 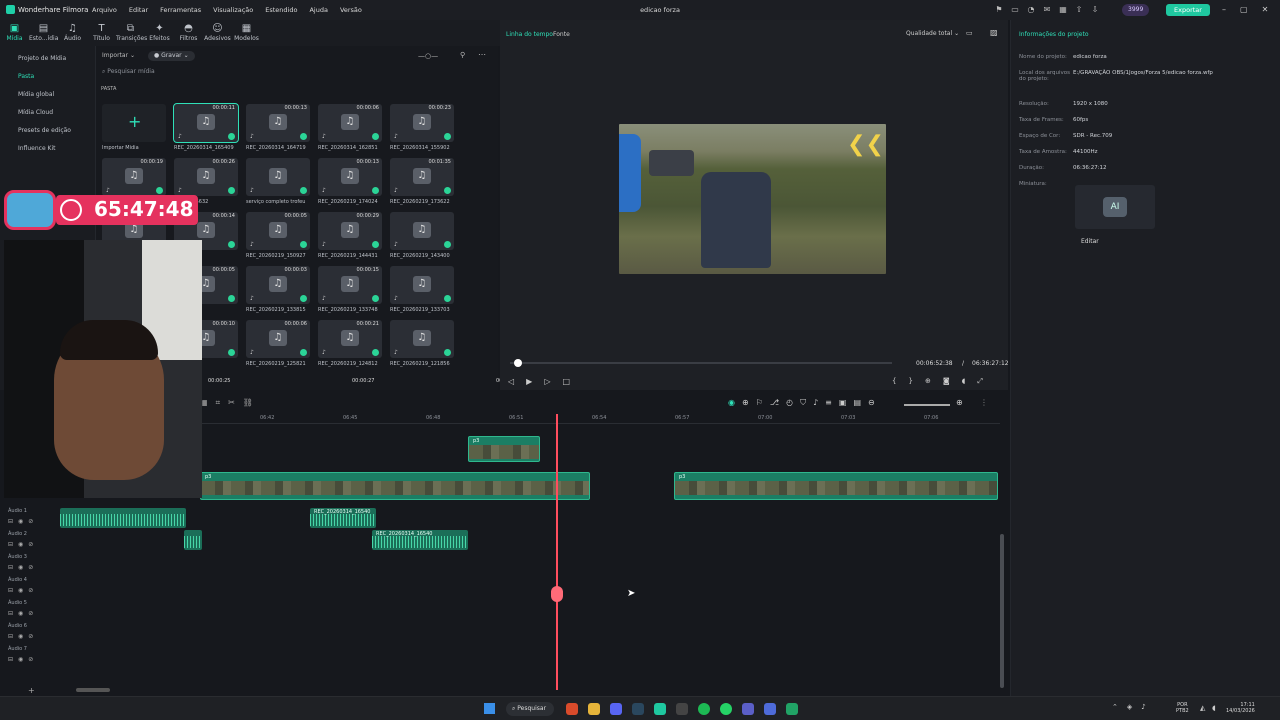 What do you see at coordinates (1079, 10) in the screenshot?
I see `upload-icon: ⇧` at bounding box center [1079, 10].